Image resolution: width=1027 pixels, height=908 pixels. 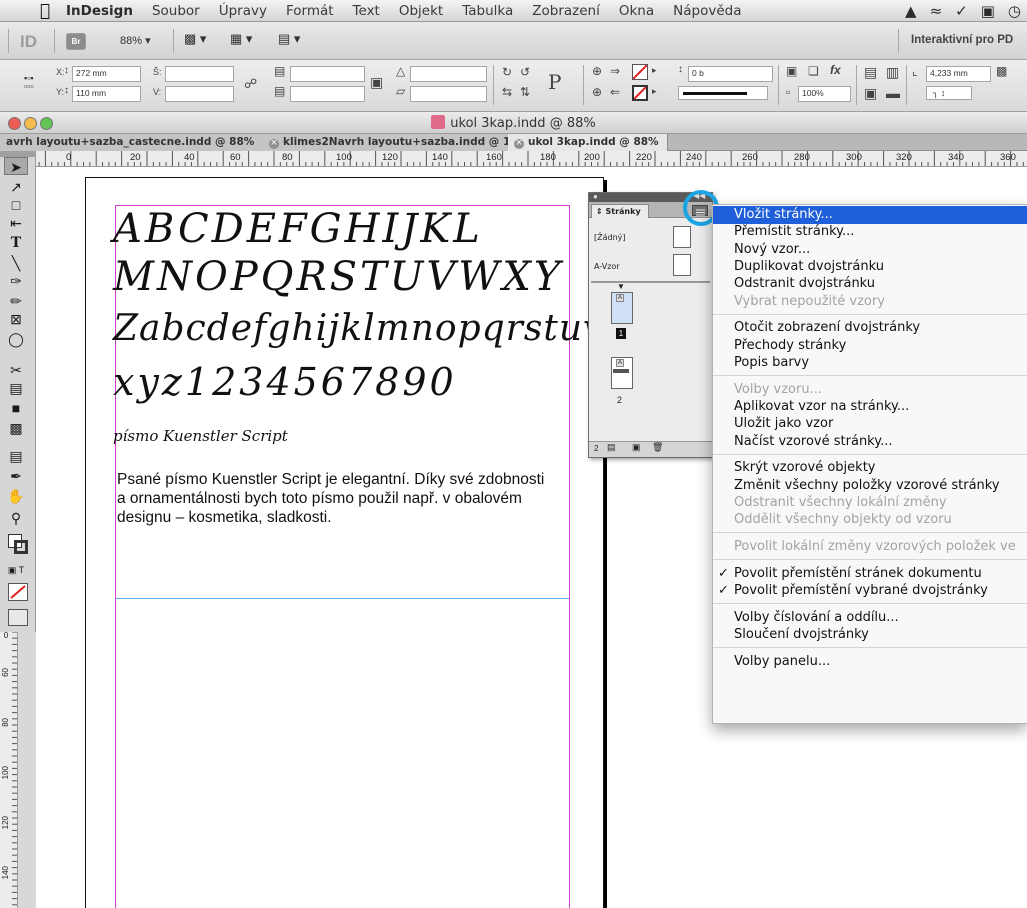 What do you see at coordinates (135, 40) in the screenshot?
I see `zoom-level-dropdown: 88% ▾` at bounding box center [135, 40].